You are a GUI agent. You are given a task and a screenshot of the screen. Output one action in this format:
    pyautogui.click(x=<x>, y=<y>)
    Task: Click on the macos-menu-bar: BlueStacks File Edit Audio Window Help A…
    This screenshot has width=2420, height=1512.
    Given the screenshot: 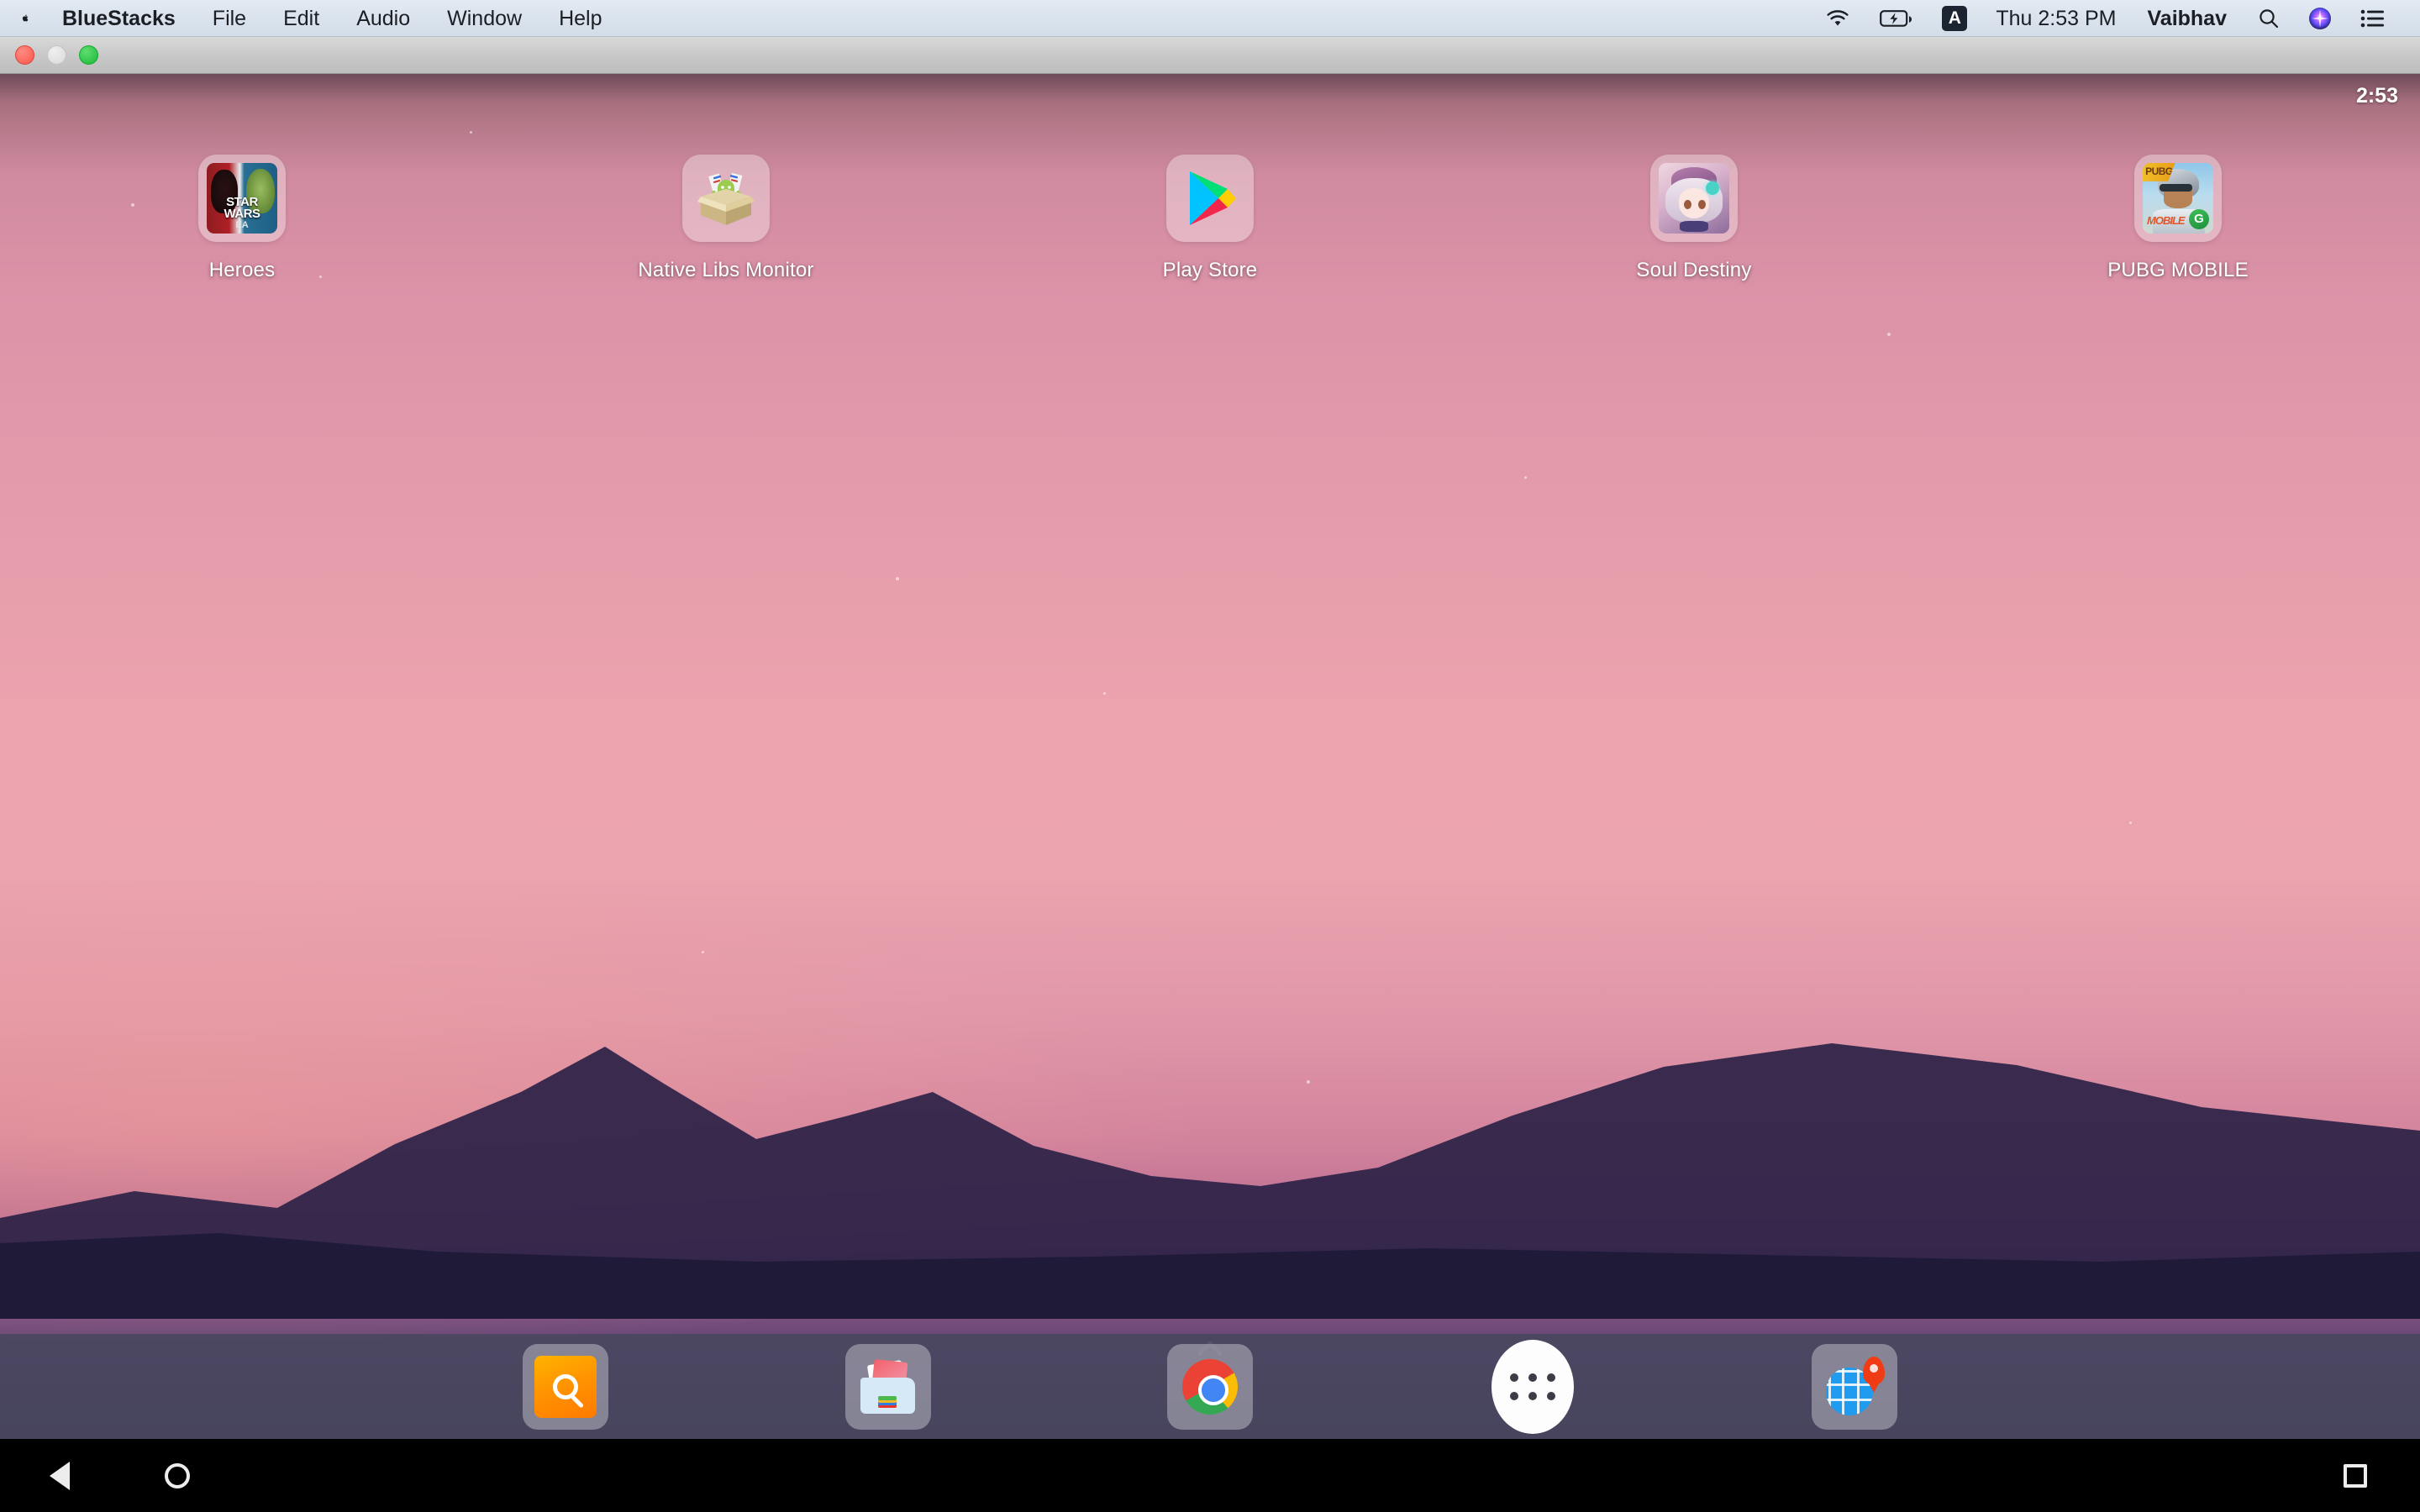 What is the action you would take?
    pyautogui.click(x=1210, y=18)
    